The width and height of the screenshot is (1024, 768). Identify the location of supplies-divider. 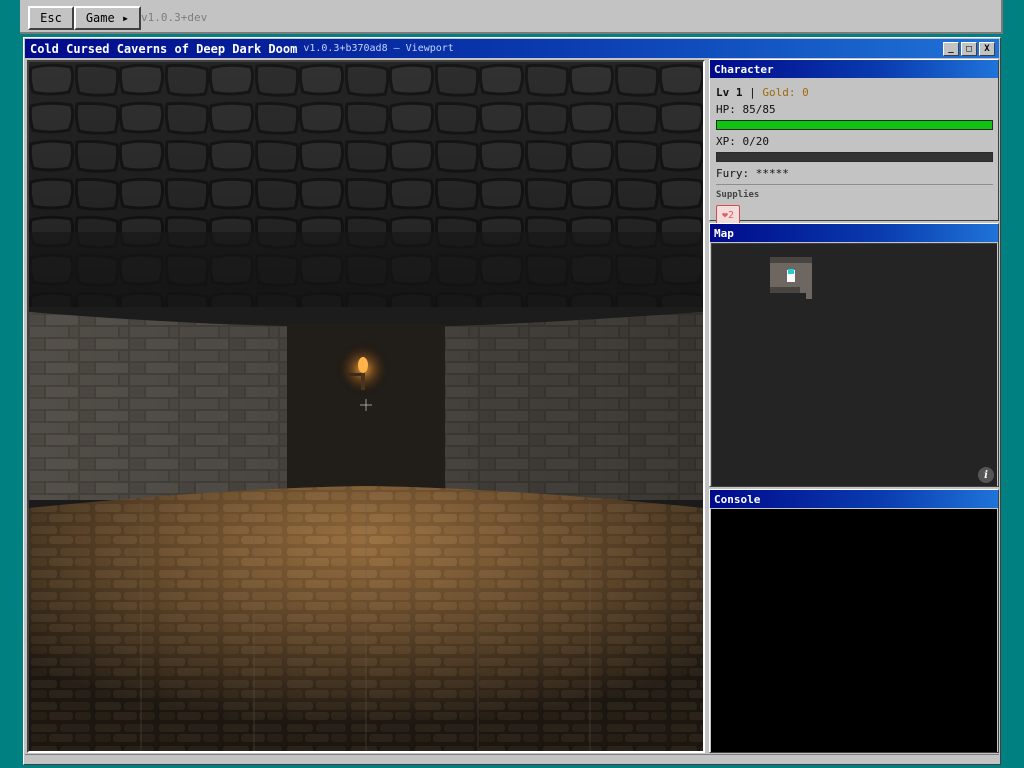
(854, 184).